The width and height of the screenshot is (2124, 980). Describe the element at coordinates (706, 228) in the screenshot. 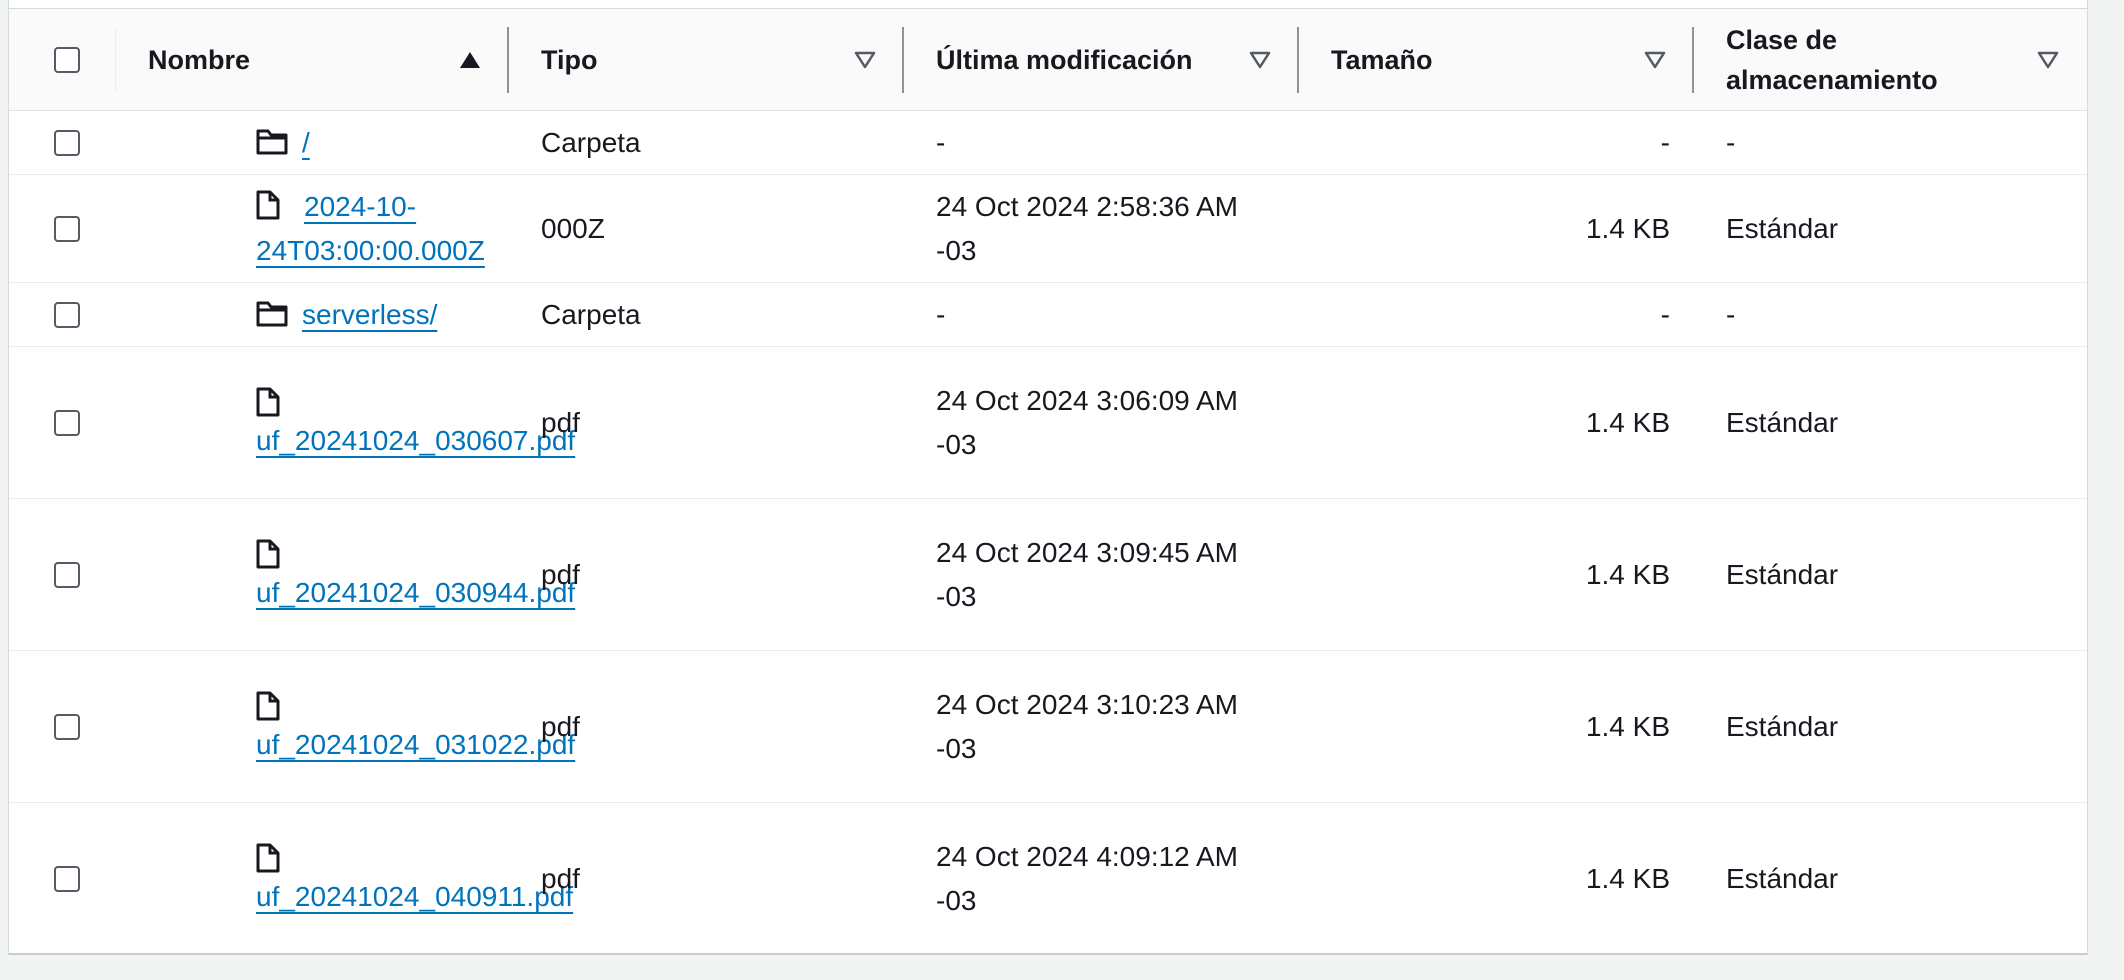

I see `object-type: 000Z` at that location.